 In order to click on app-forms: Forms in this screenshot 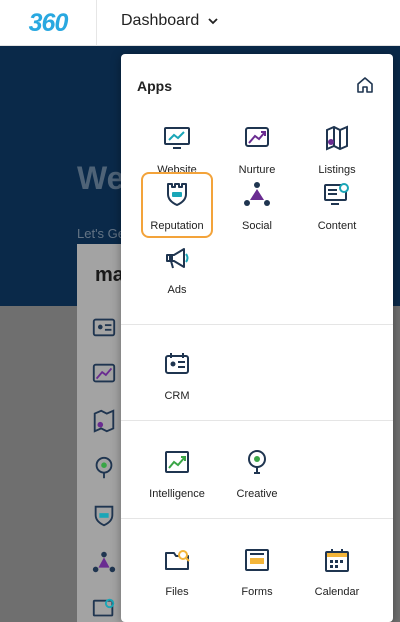, I will do `click(257, 573)`.